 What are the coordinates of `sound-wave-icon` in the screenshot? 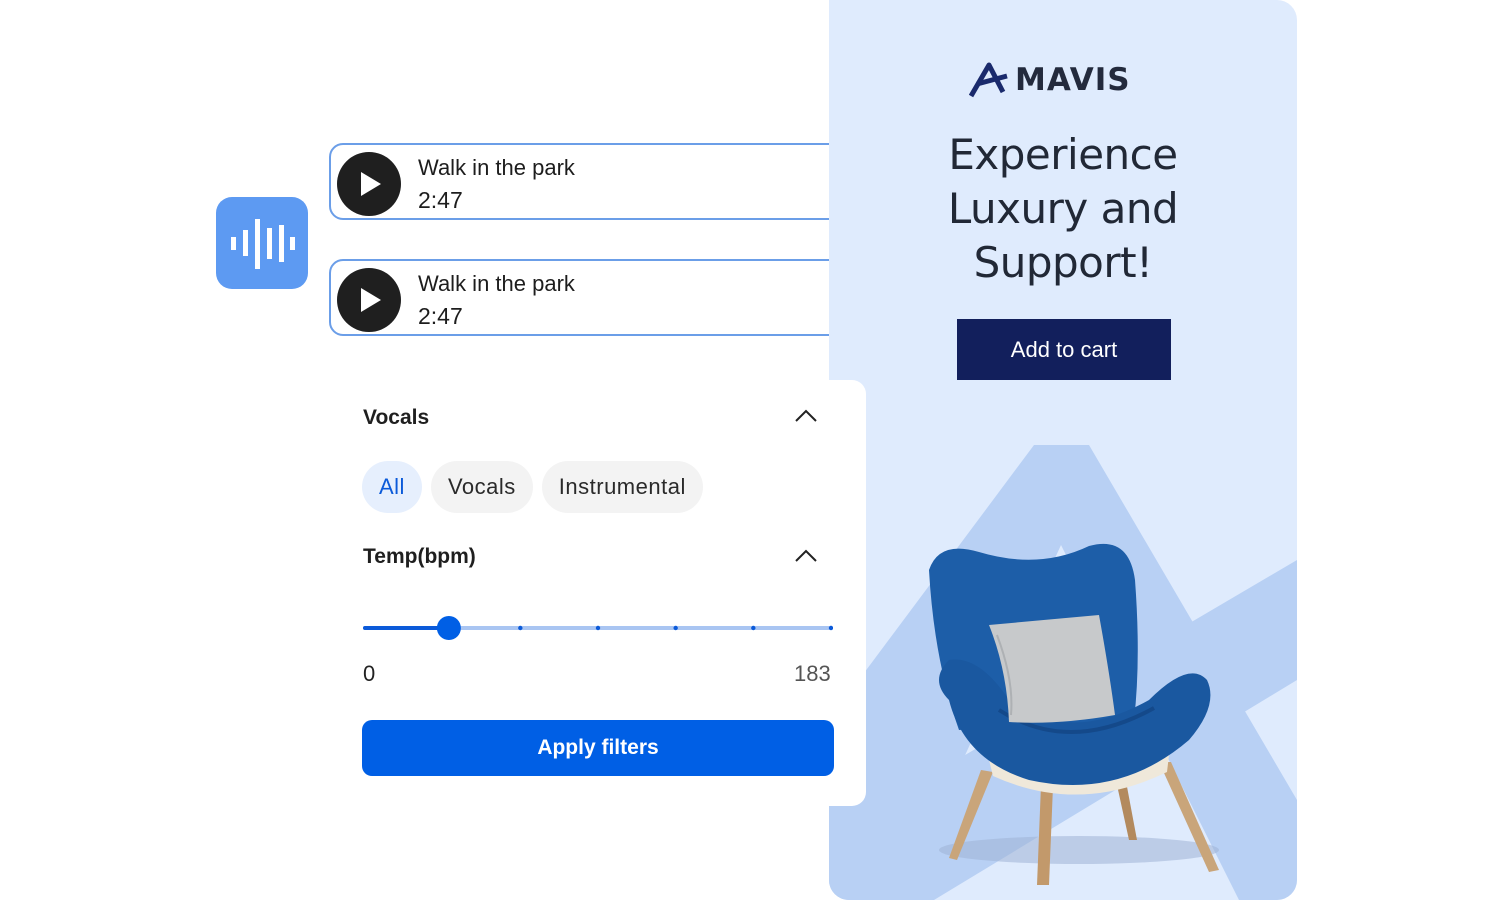 It's located at (263, 244).